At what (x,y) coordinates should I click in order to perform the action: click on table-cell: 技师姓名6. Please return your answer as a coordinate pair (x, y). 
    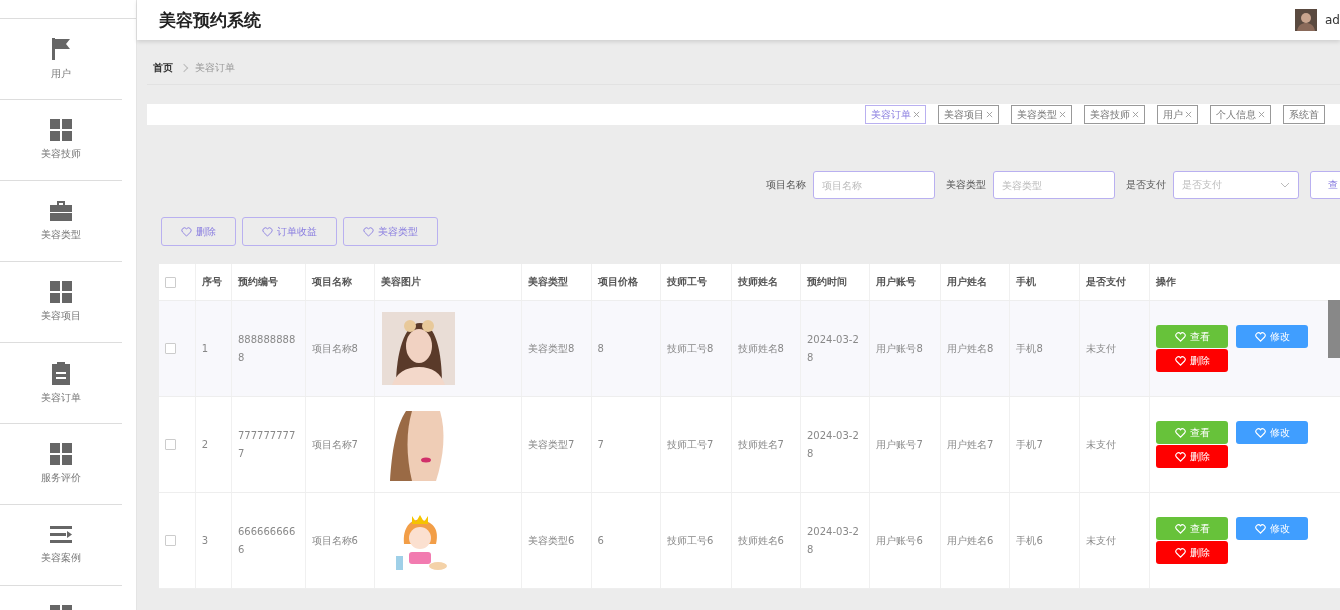
    Looking at the image, I should click on (760, 540).